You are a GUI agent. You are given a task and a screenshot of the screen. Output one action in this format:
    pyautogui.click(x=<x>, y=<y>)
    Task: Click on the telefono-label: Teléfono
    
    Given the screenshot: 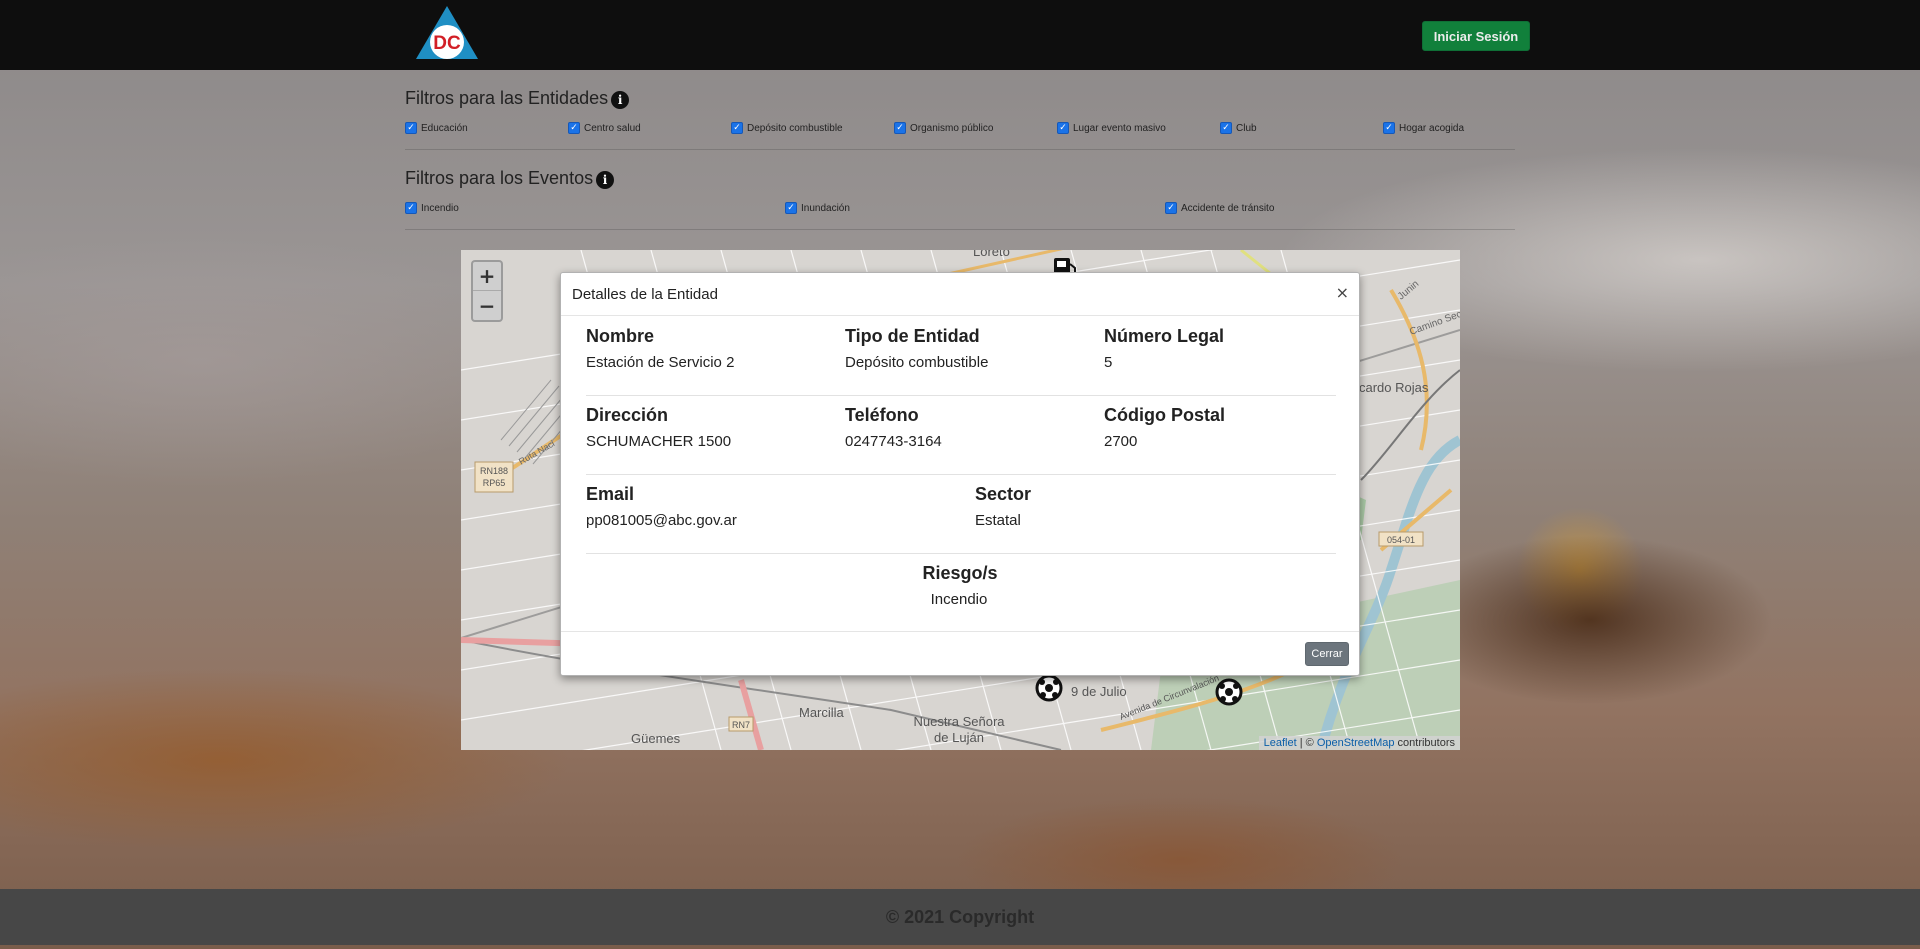 What is the action you would take?
    pyautogui.click(x=882, y=415)
    